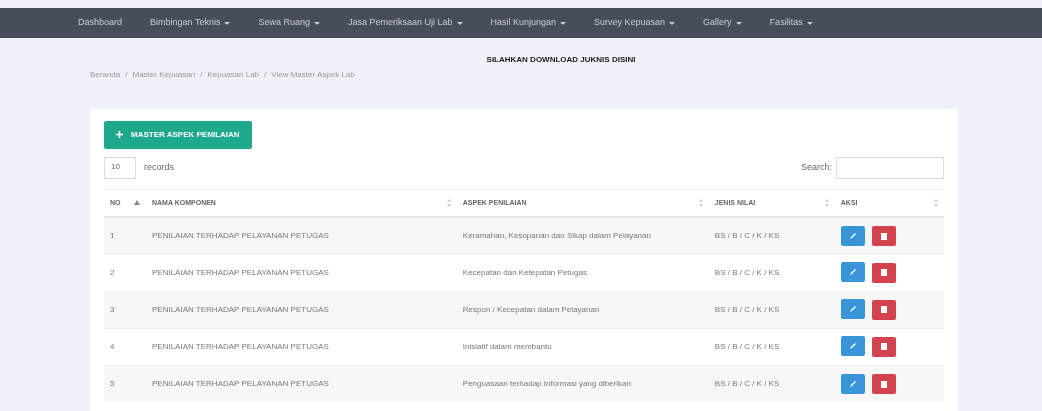  What do you see at coordinates (816, 167) in the screenshot?
I see `search-label: Search:` at bounding box center [816, 167].